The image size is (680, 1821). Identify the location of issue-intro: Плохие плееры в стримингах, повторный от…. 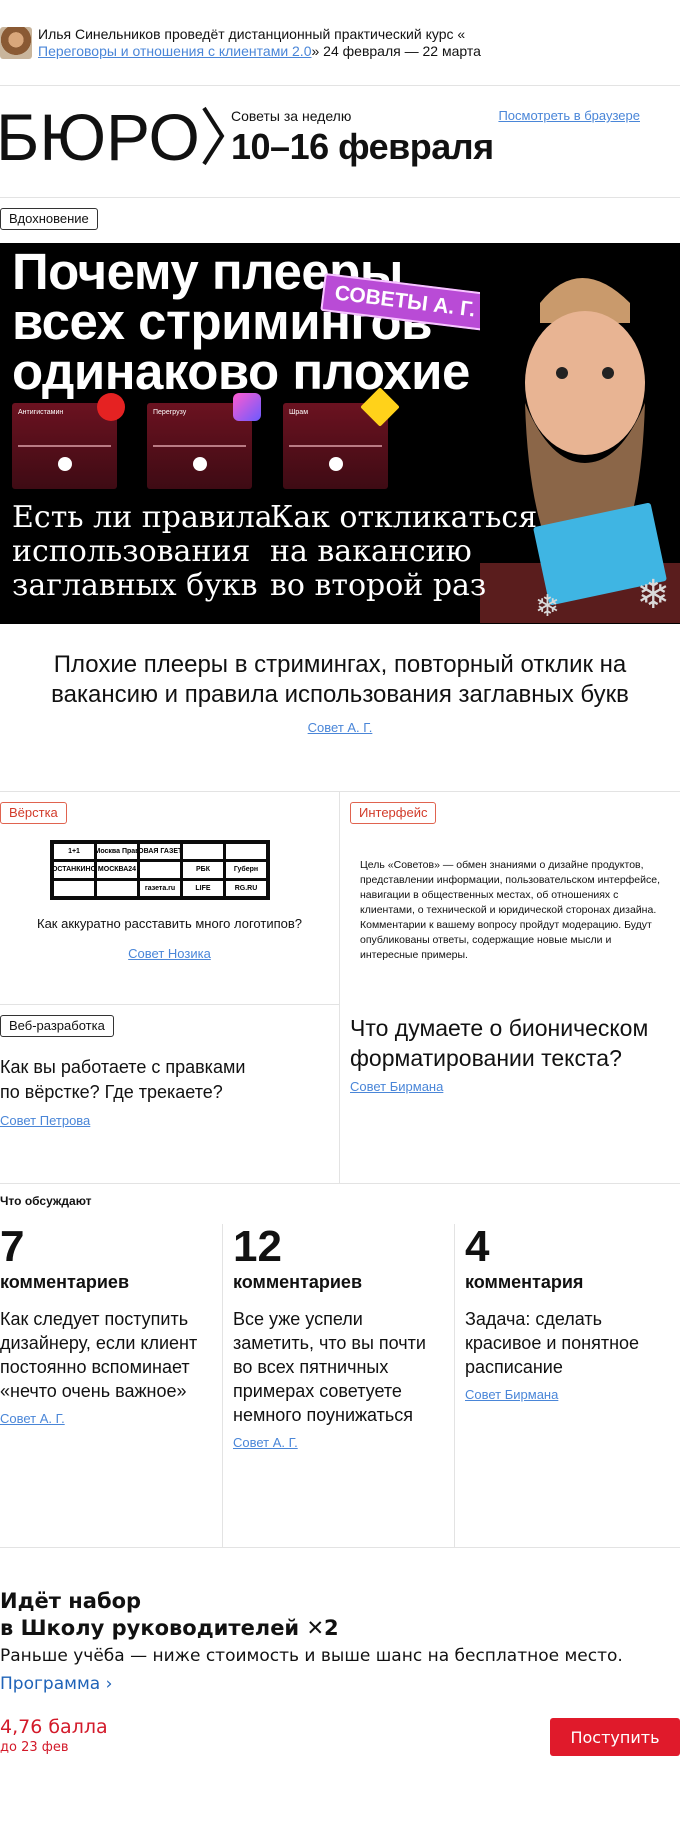
(340, 708).